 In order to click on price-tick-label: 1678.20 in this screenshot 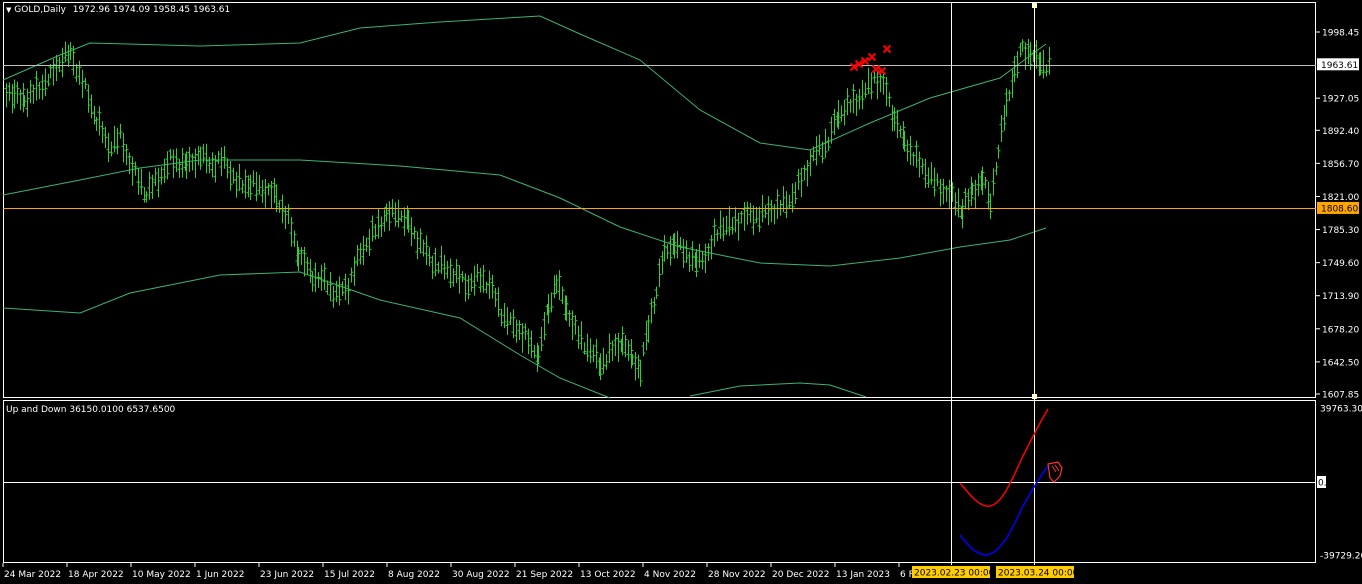, I will do `click(1340, 330)`.